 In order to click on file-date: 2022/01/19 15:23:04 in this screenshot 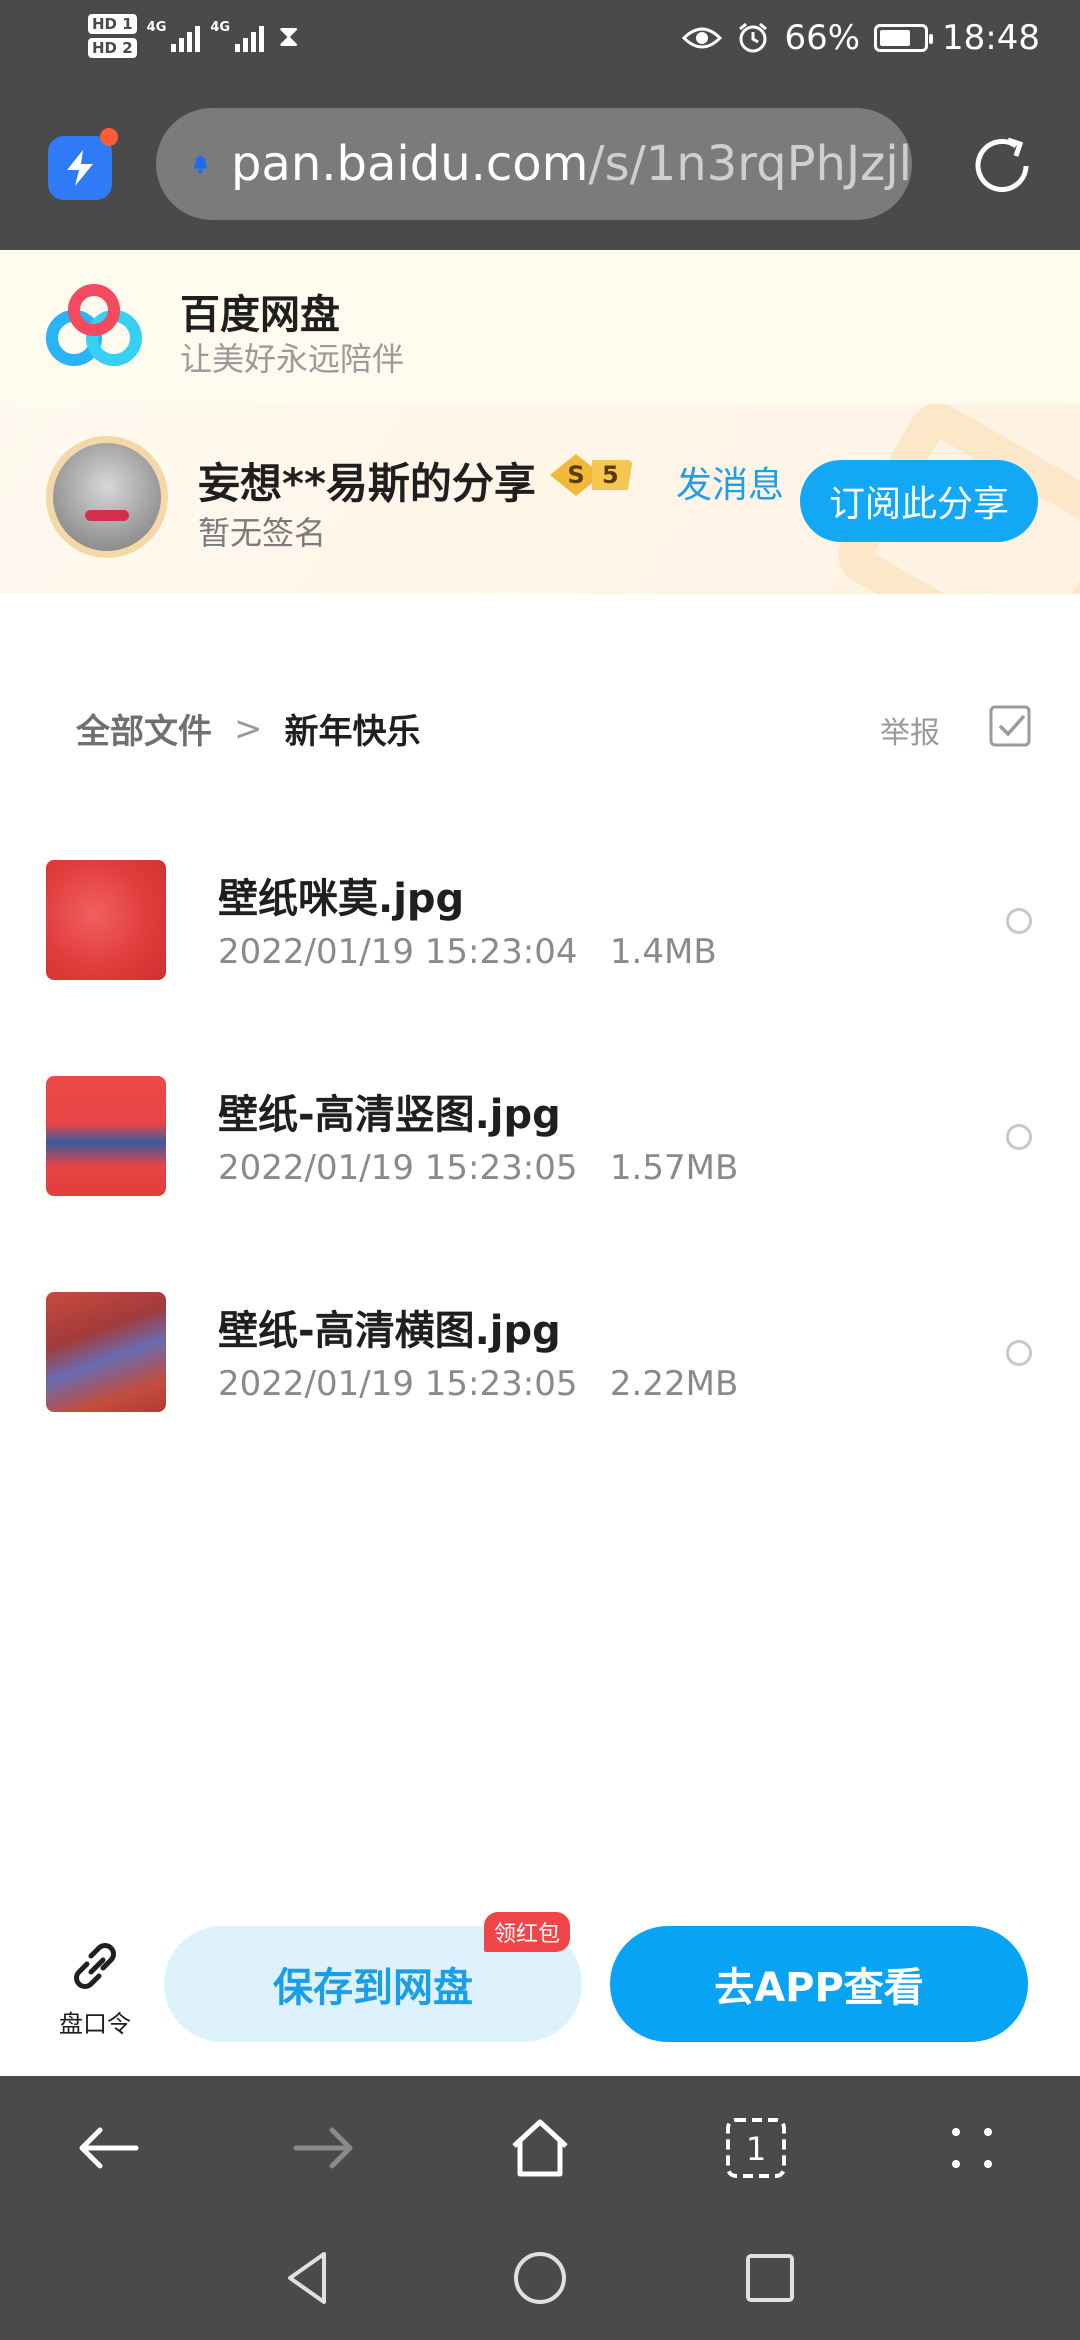, I will do `click(398, 952)`.